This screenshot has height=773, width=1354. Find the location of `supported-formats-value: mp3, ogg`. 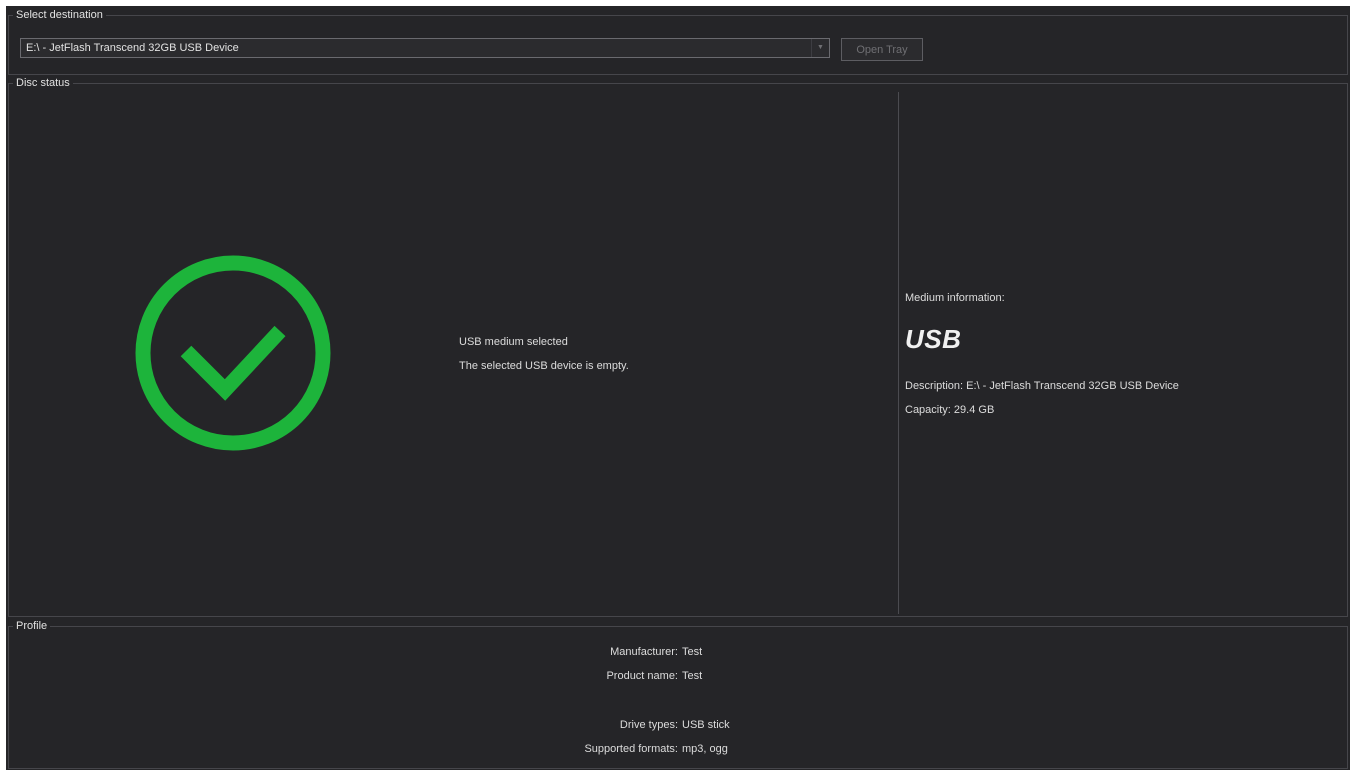

supported-formats-value: mp3, ogg is located at coordinates (705, 749).